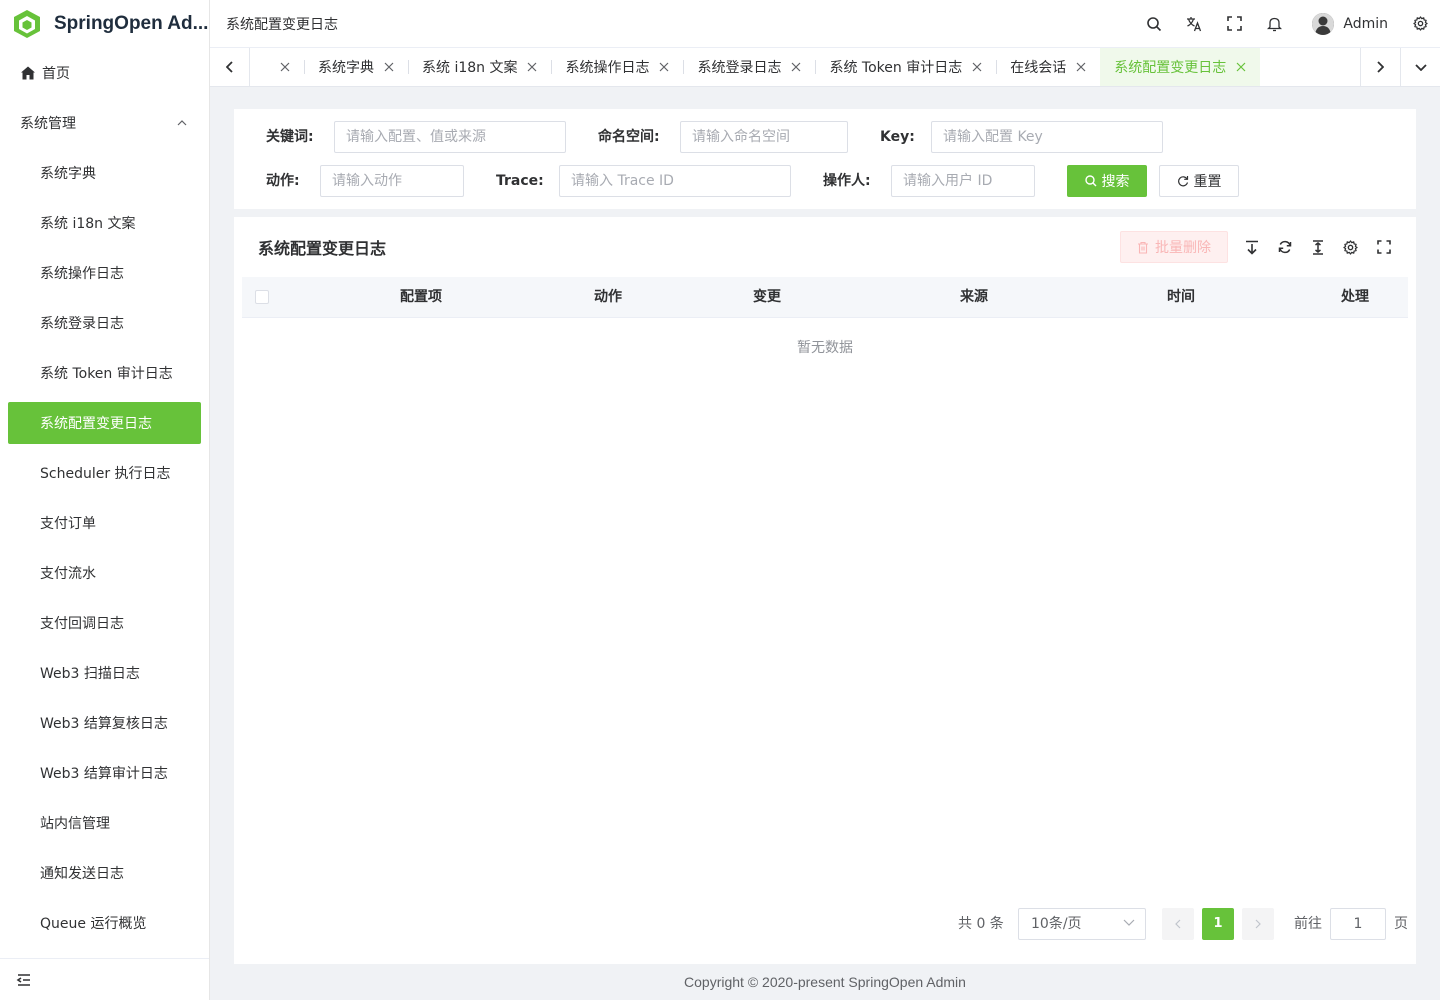 The image size is (1440, 1000). I want to click on prev-page-button, so click(1178, 924).